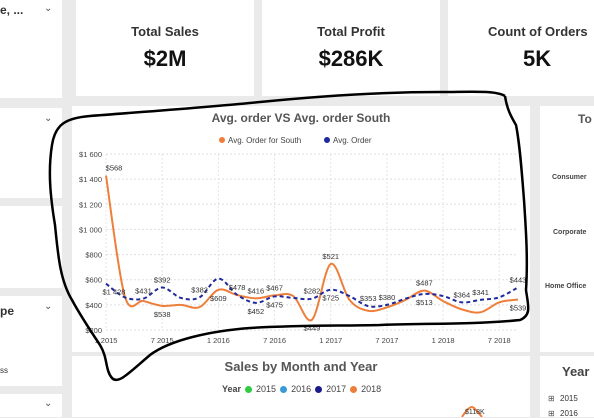 Image resolution: width=594 pixels, height=418 pixels. What do you see at coordinates (330, 298) in the screenshot?
I see `data-label: $725` at bounding box center [330, 298].